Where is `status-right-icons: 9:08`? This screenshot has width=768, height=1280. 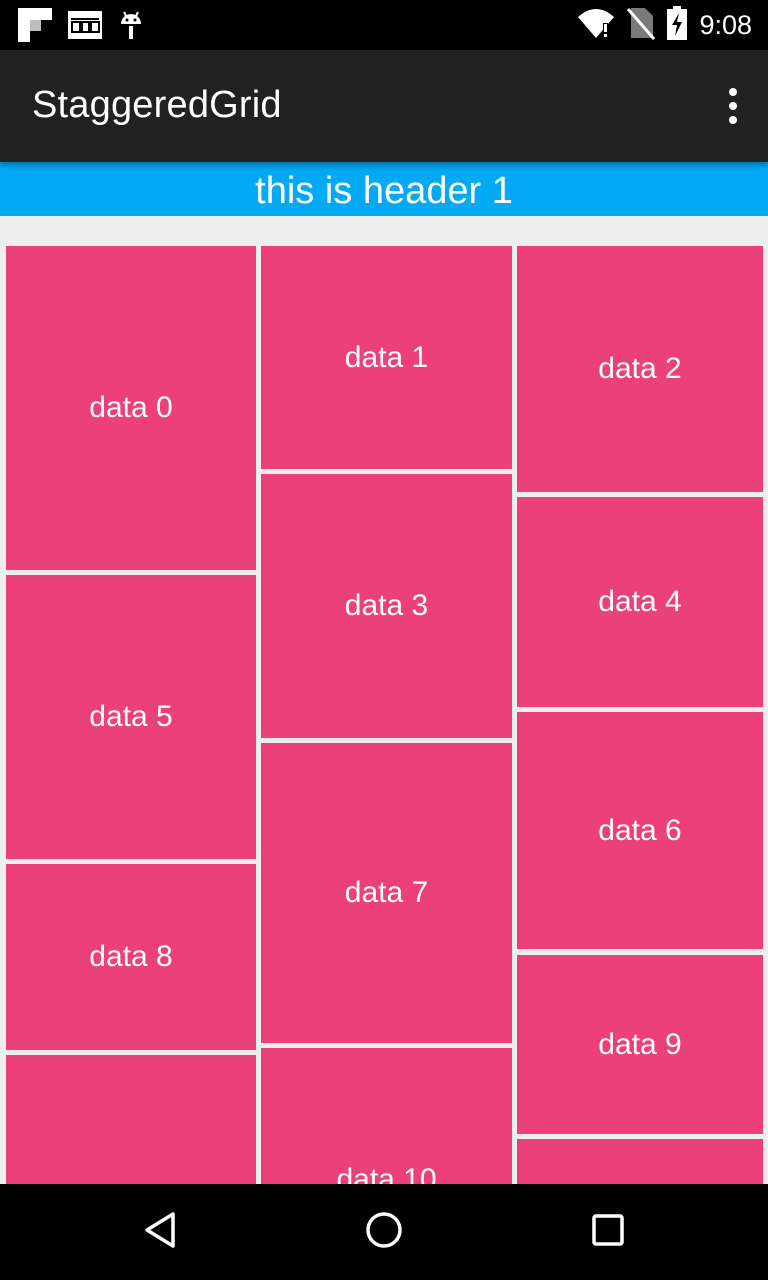 status-right-icons: 9:08 is located at coordinates (664, 25).